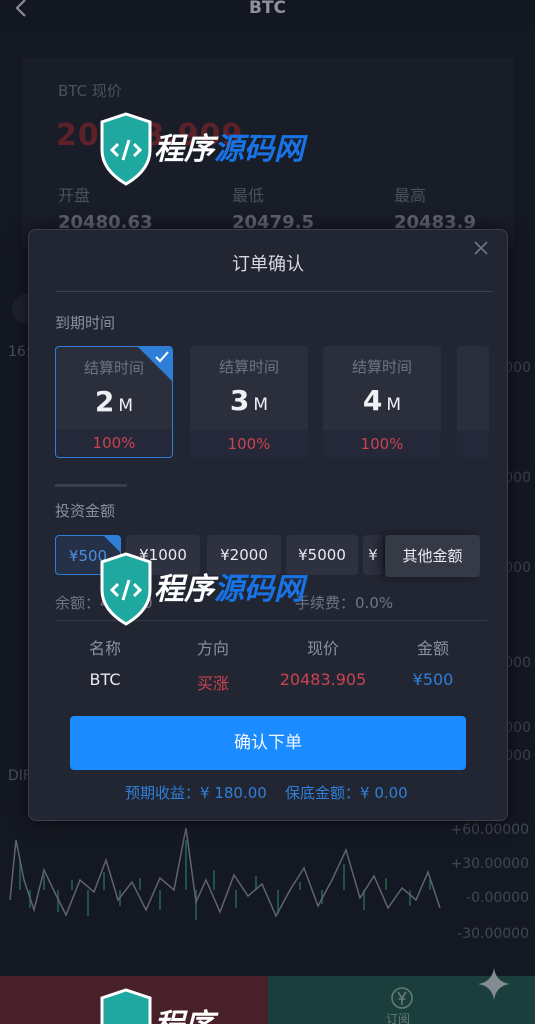 The image size is (535, 1024). I want to click on summary-direction: 买涨, so click(212, 683).